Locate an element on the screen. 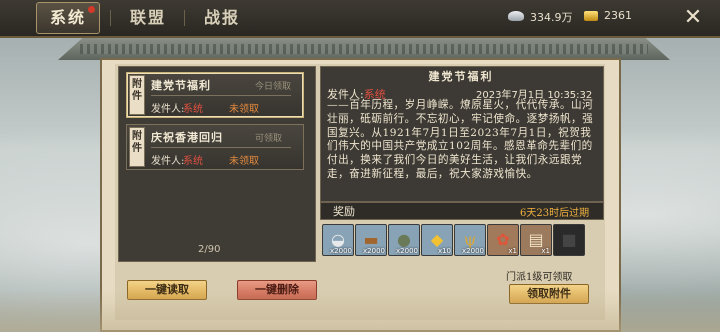  reward-label: 奖励 is located at coordinates (344, 211).